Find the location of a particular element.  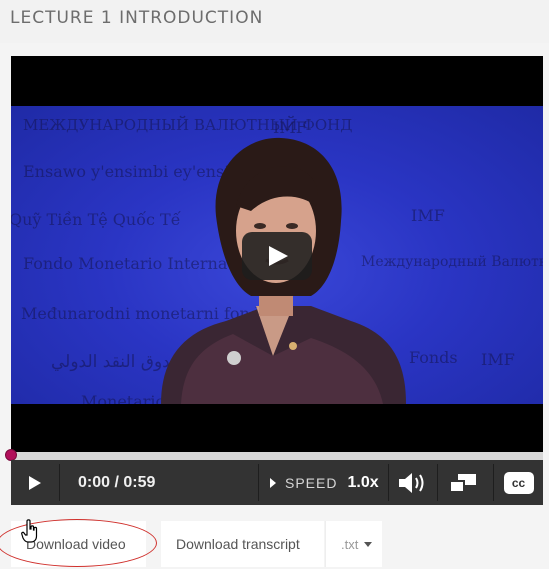

volume-icon is located at coordinates (411, 482).